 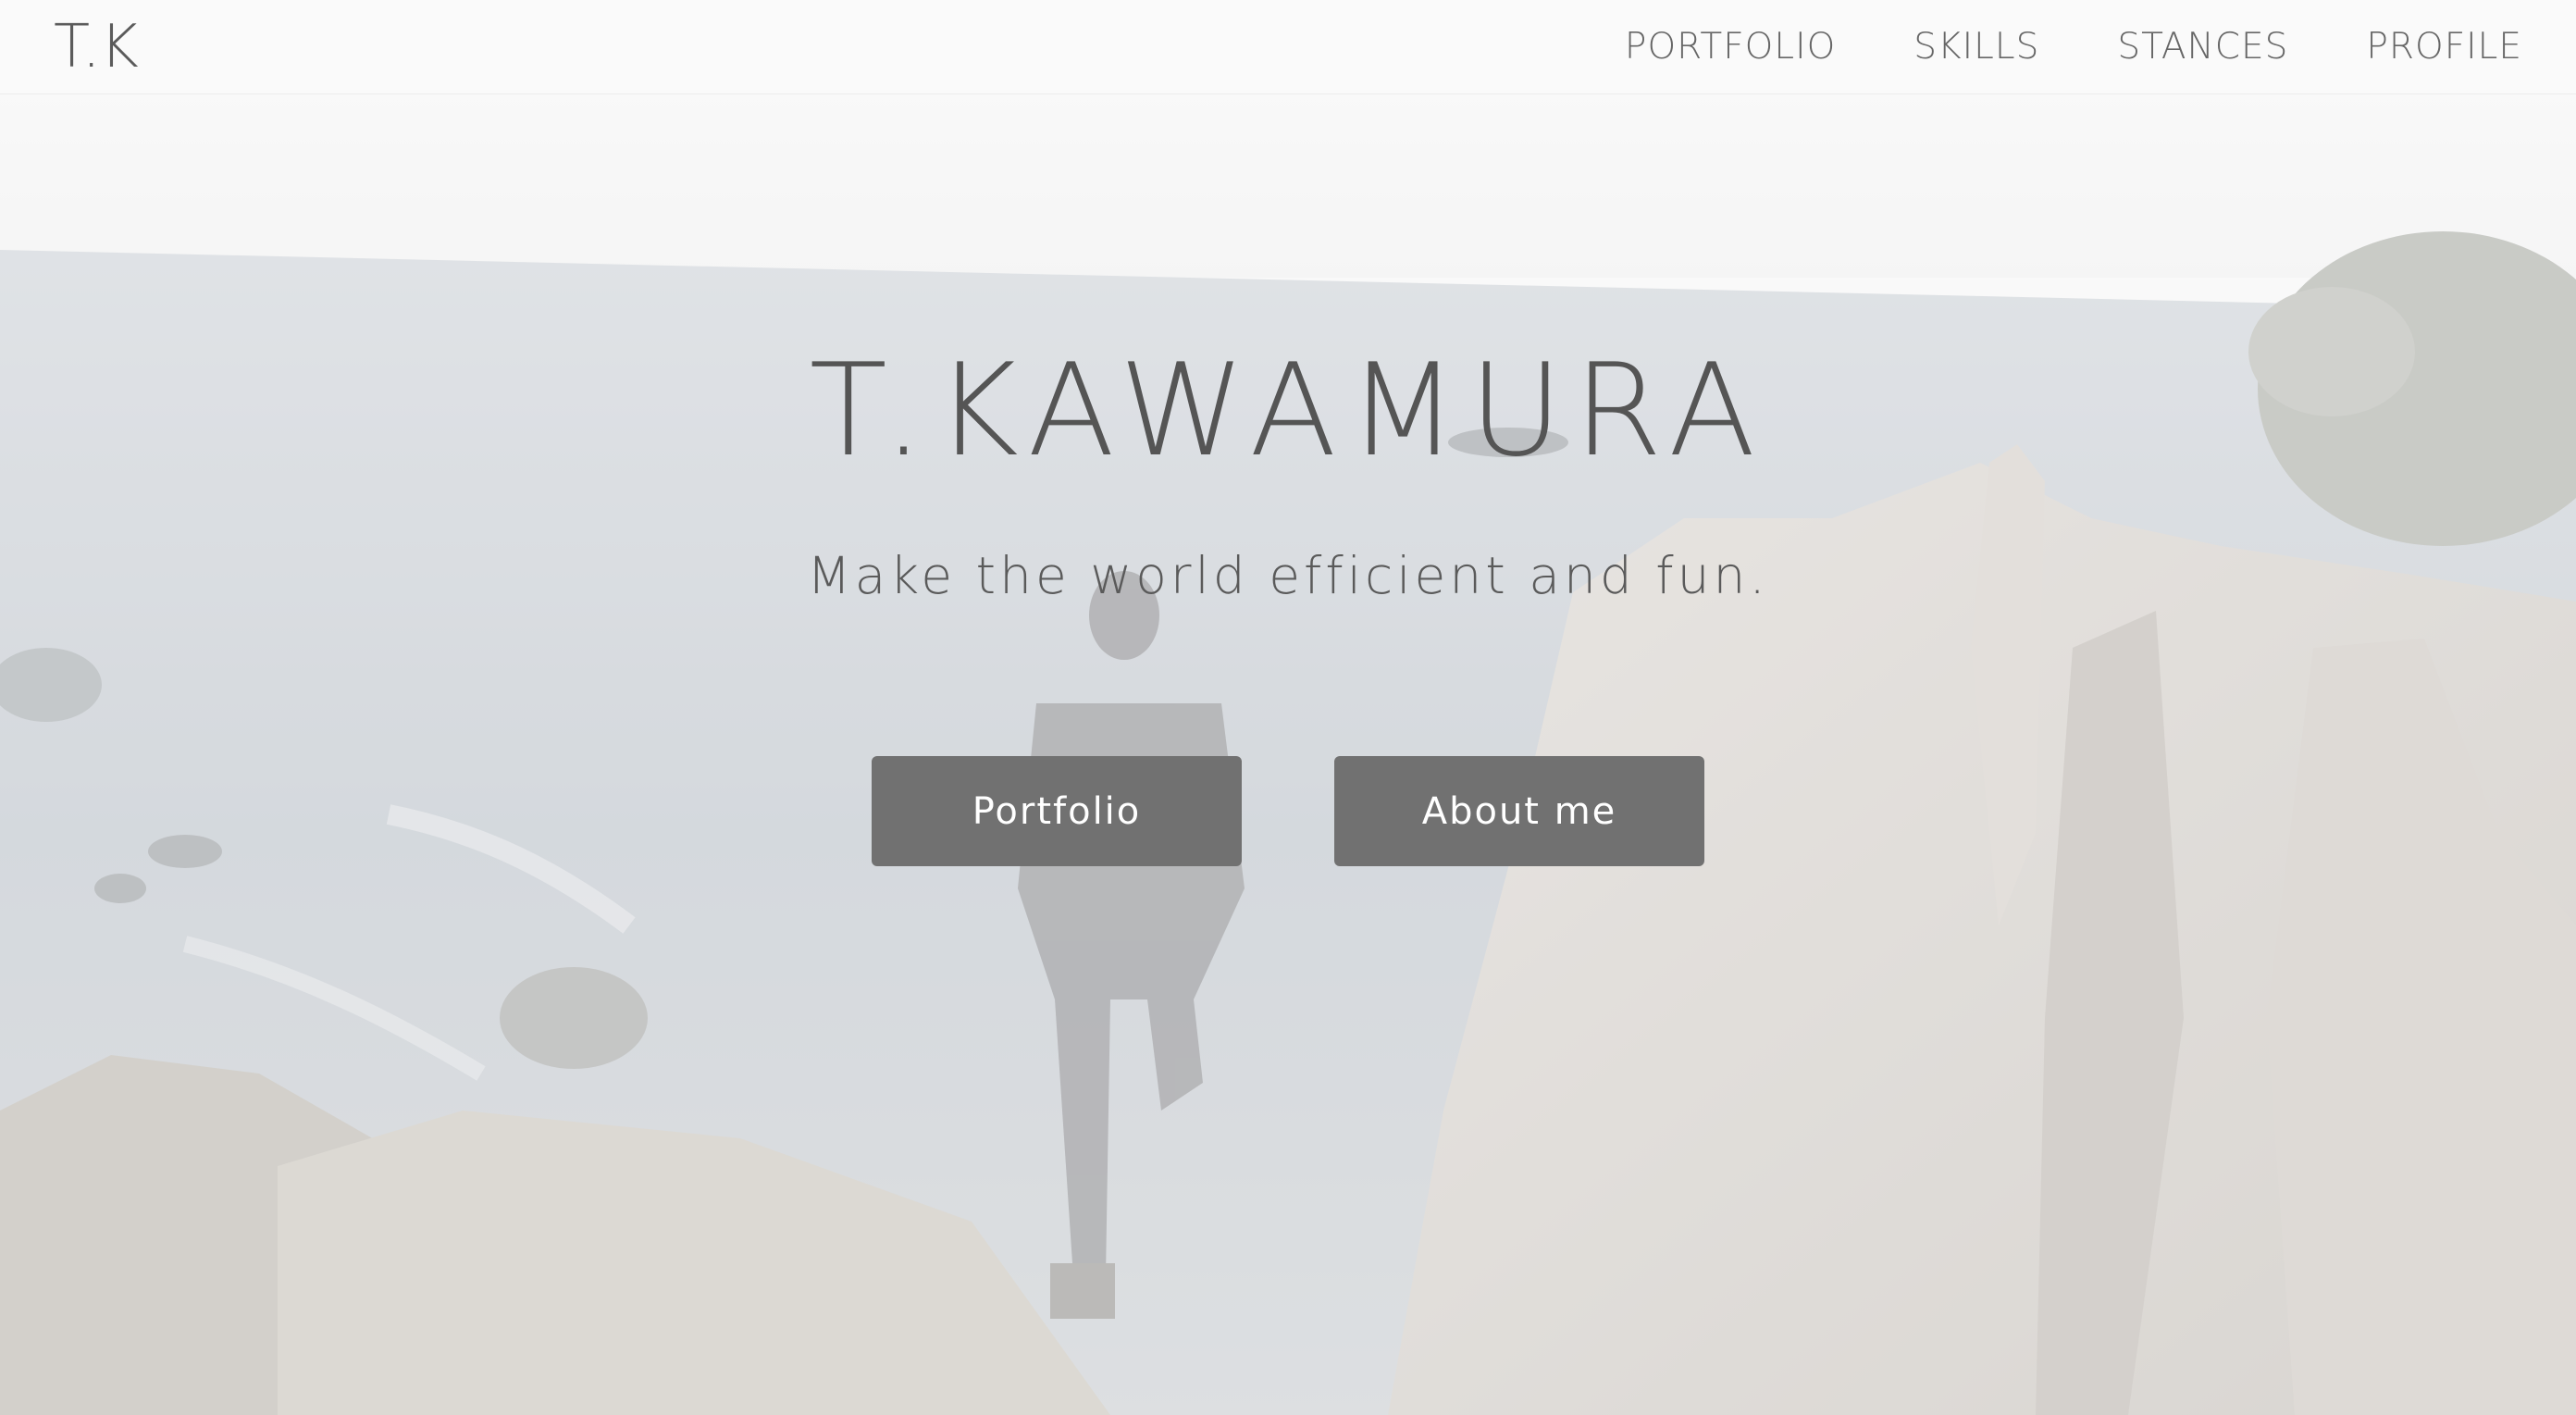 I want to click on portfolio-button: Portfolio, so click(x=1057, y=811).